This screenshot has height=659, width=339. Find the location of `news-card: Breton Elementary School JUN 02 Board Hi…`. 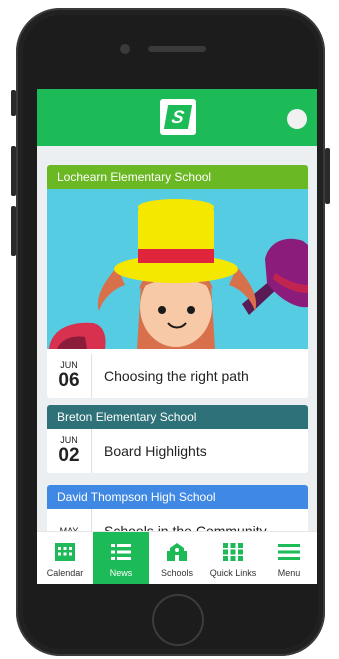

news-card: Breton Elementary School JUN 02 Board Hi… is located at coordinates (177, 439).